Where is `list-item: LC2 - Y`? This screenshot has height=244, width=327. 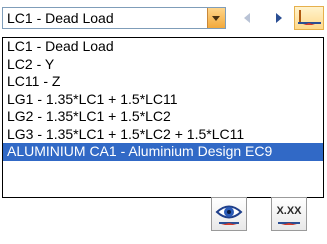
list-item: LC2 - Y is located at coordinates (163, 65).